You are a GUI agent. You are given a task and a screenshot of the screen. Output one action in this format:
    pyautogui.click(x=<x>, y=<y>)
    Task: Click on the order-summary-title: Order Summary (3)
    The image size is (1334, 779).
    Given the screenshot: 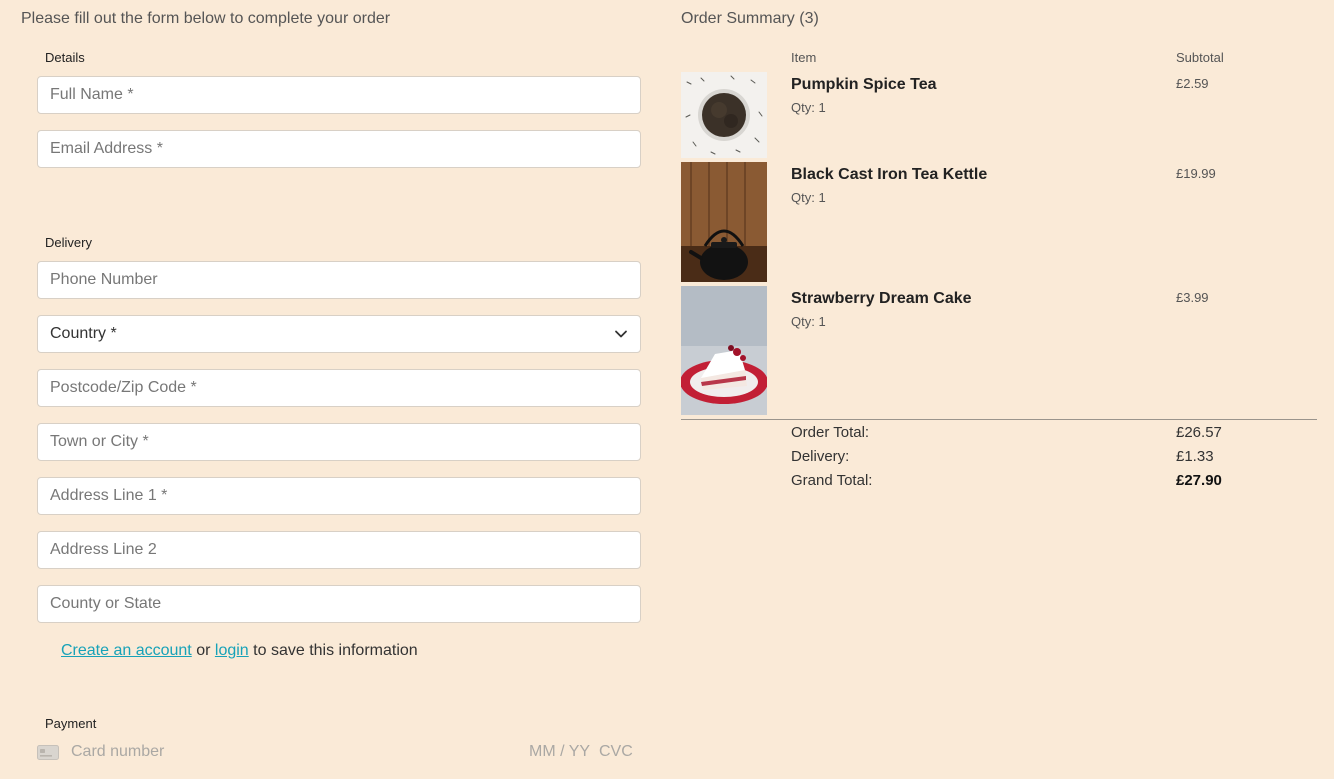 What is the action you would take?
    pyautogui.click(x=750, y=18)
    